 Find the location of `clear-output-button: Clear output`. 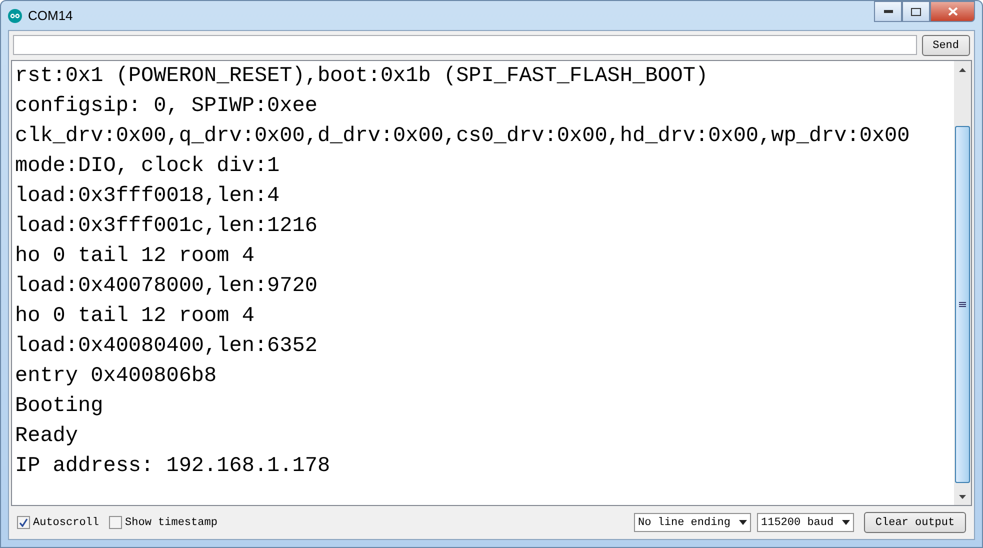

clear-output-button: Clear output is located at coordinates (915, 522).